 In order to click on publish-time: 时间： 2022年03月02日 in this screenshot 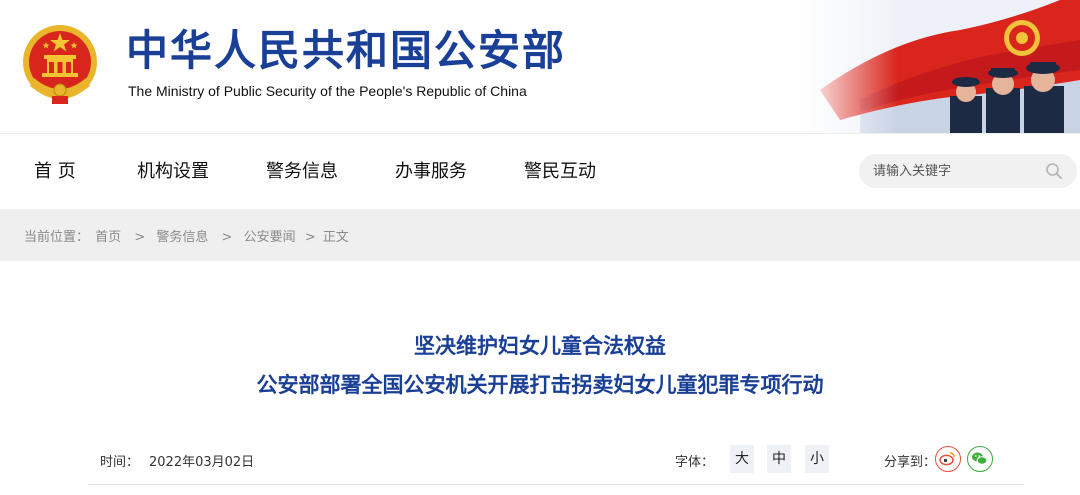, I will do `click(182, 460)`.